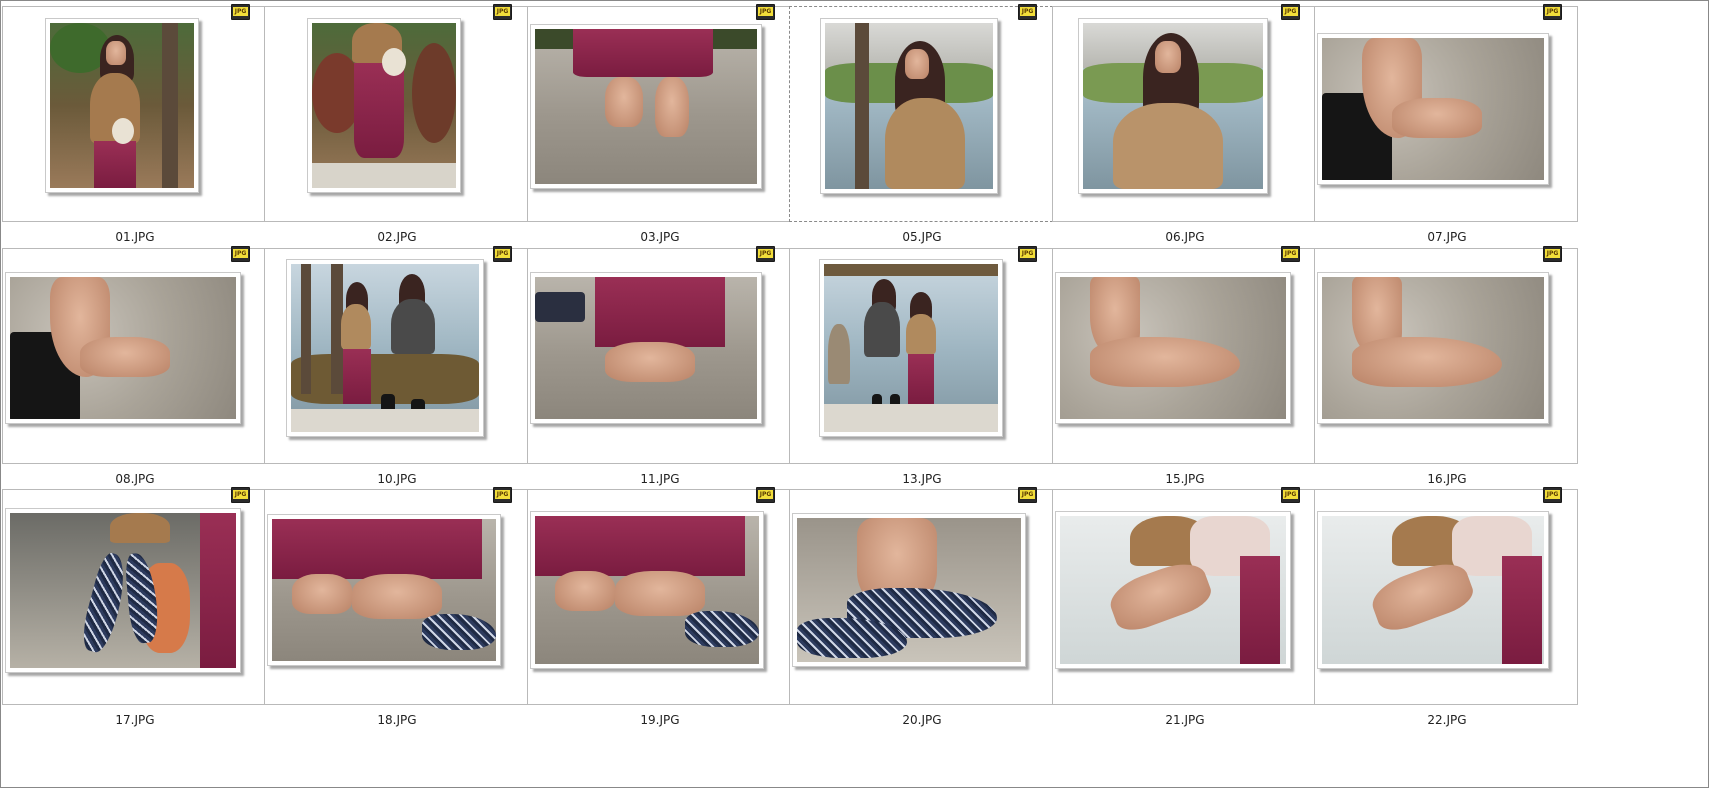 The image size is (1709, 788). I want to click on file-name-label: 22.JPG, so click(1447, 720).